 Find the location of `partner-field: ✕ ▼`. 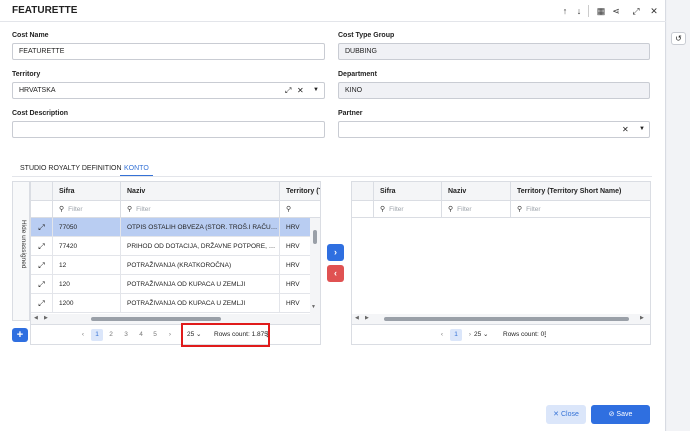

partner-field: ✕ ▼ is located at coordinates (494, 129).